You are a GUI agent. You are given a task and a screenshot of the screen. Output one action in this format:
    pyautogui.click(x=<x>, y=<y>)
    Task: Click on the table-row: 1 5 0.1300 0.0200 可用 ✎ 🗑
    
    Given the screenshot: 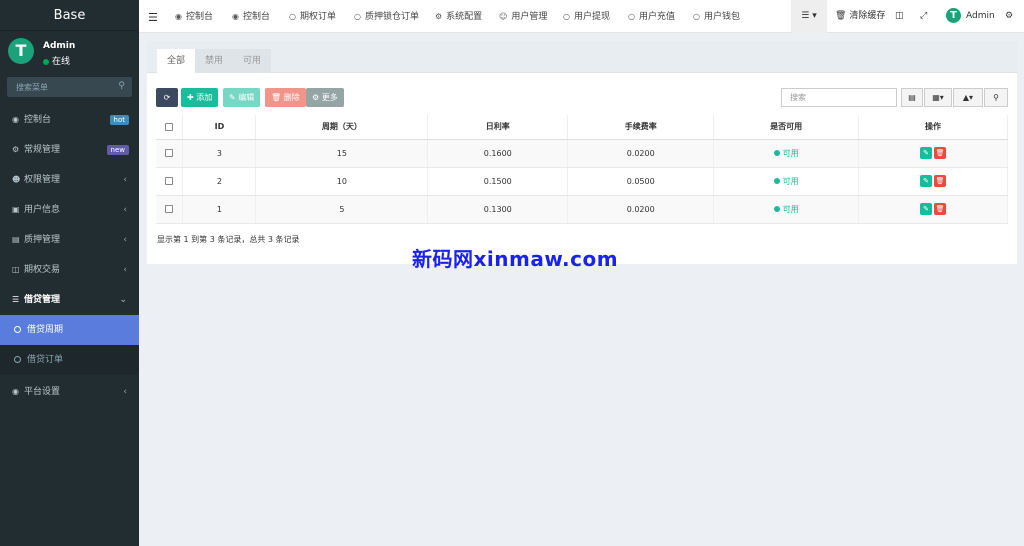 What is the action you would take?
    pyautogui.click(x=582, y=209)
    